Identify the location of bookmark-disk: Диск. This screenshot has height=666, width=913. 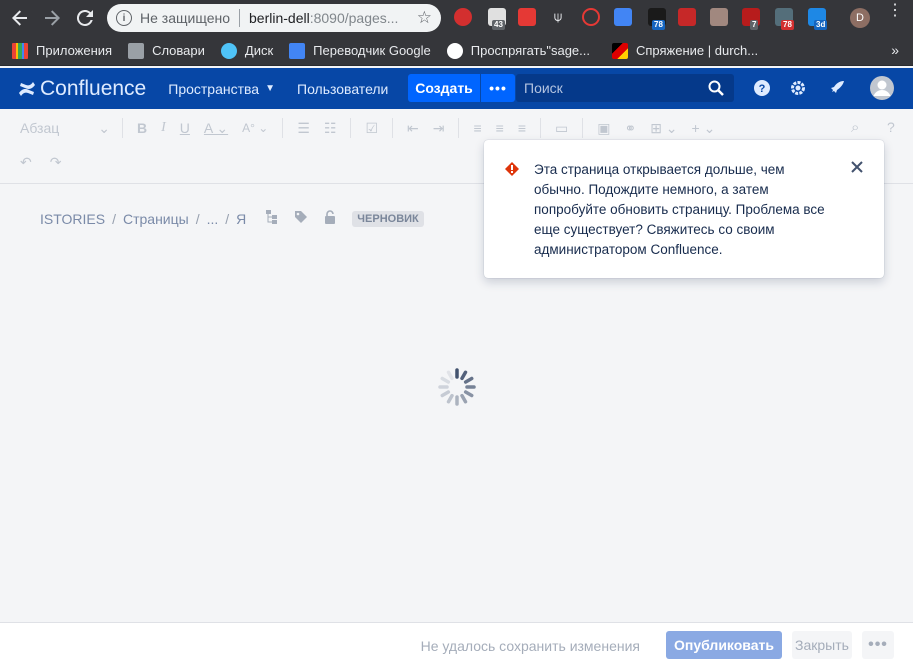
(246, 50).